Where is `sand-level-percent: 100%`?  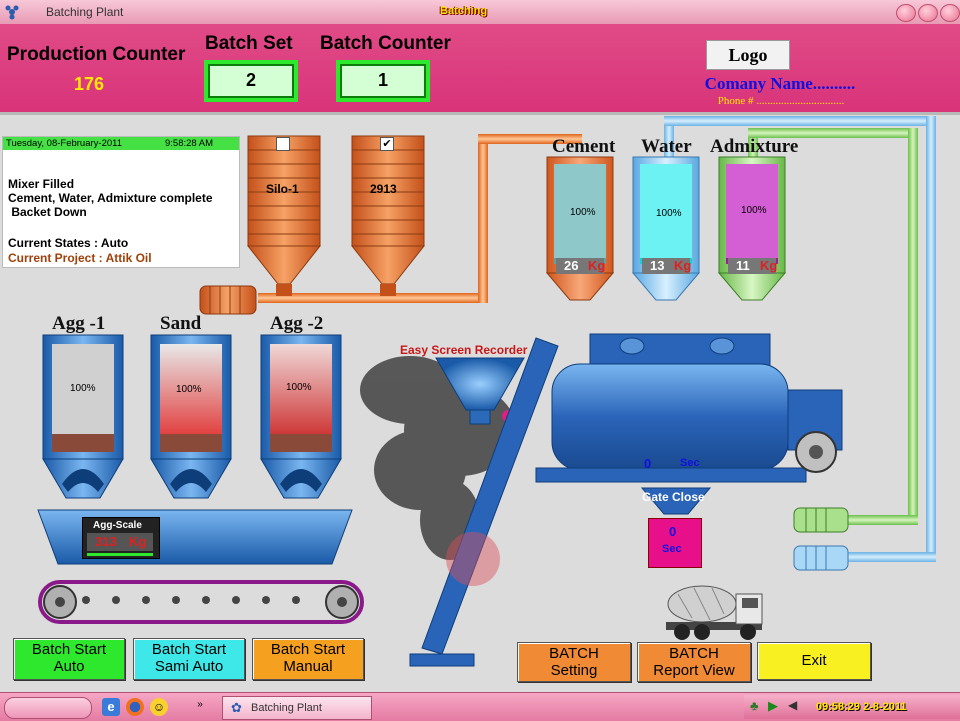
sand-level-percent: 100% is located at coordinates (189, 389).